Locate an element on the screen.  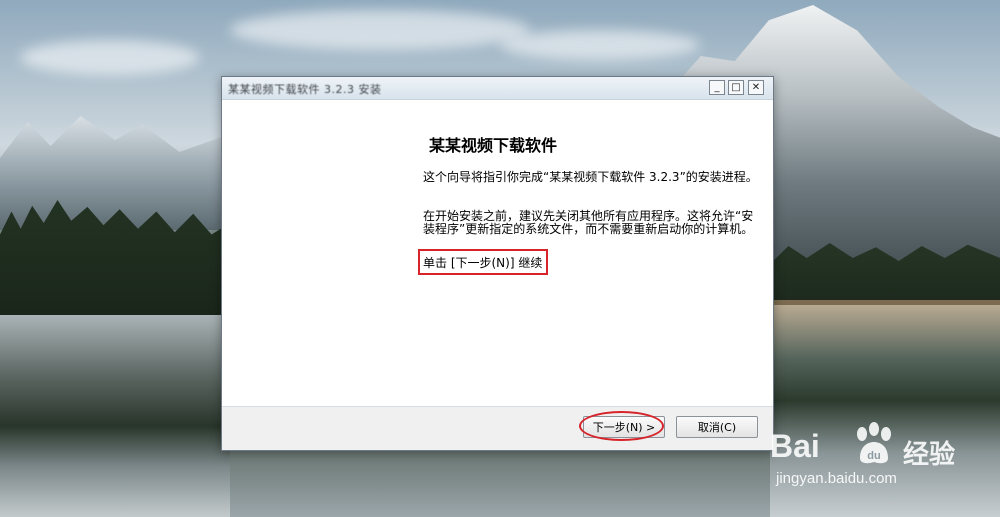
page-title: 某某视频下载软件 is located at coordinates (493, 145).